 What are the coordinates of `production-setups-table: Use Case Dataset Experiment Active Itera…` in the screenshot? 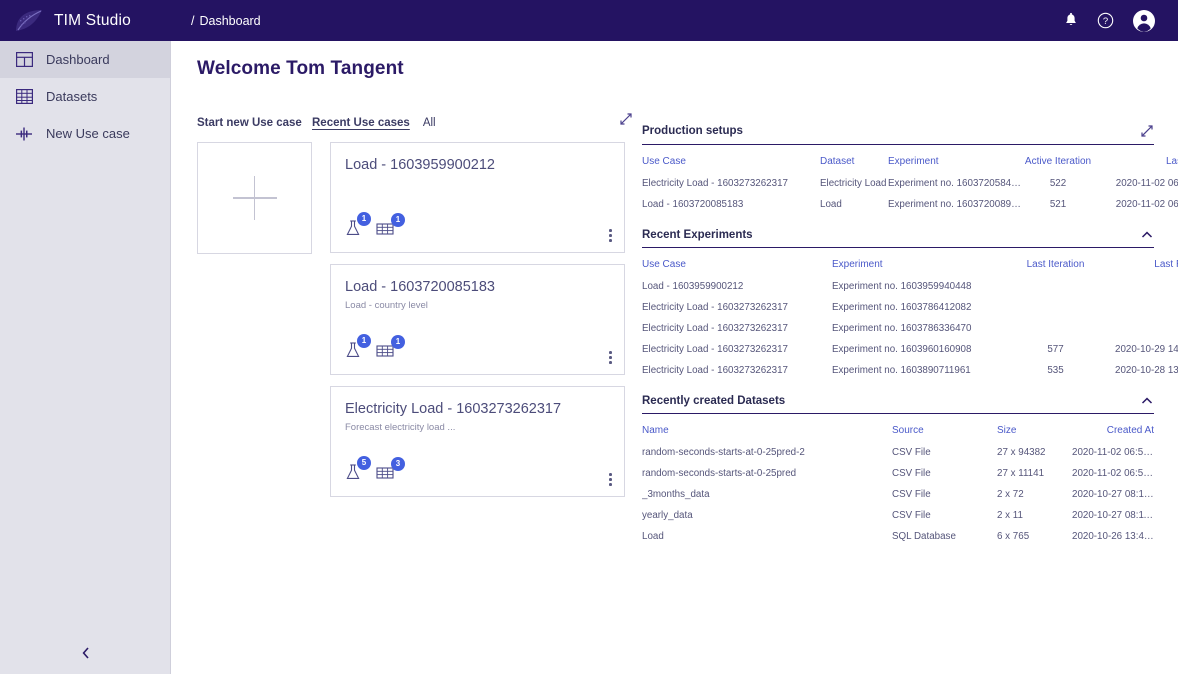 It's located at (910, 180).